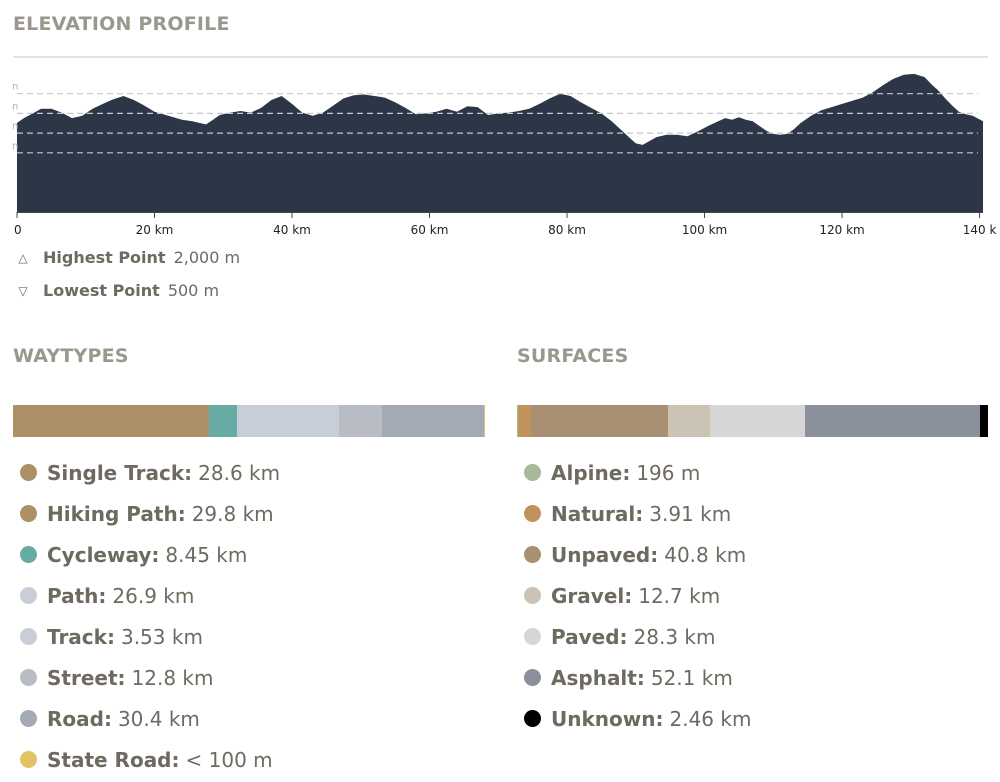 This screenshot has width=1000, height=782. What do you see at coordinates (588, 595) in the screenshot?
I see `surfaces-legend-label: Gravel` at bounding box center [588, 595].